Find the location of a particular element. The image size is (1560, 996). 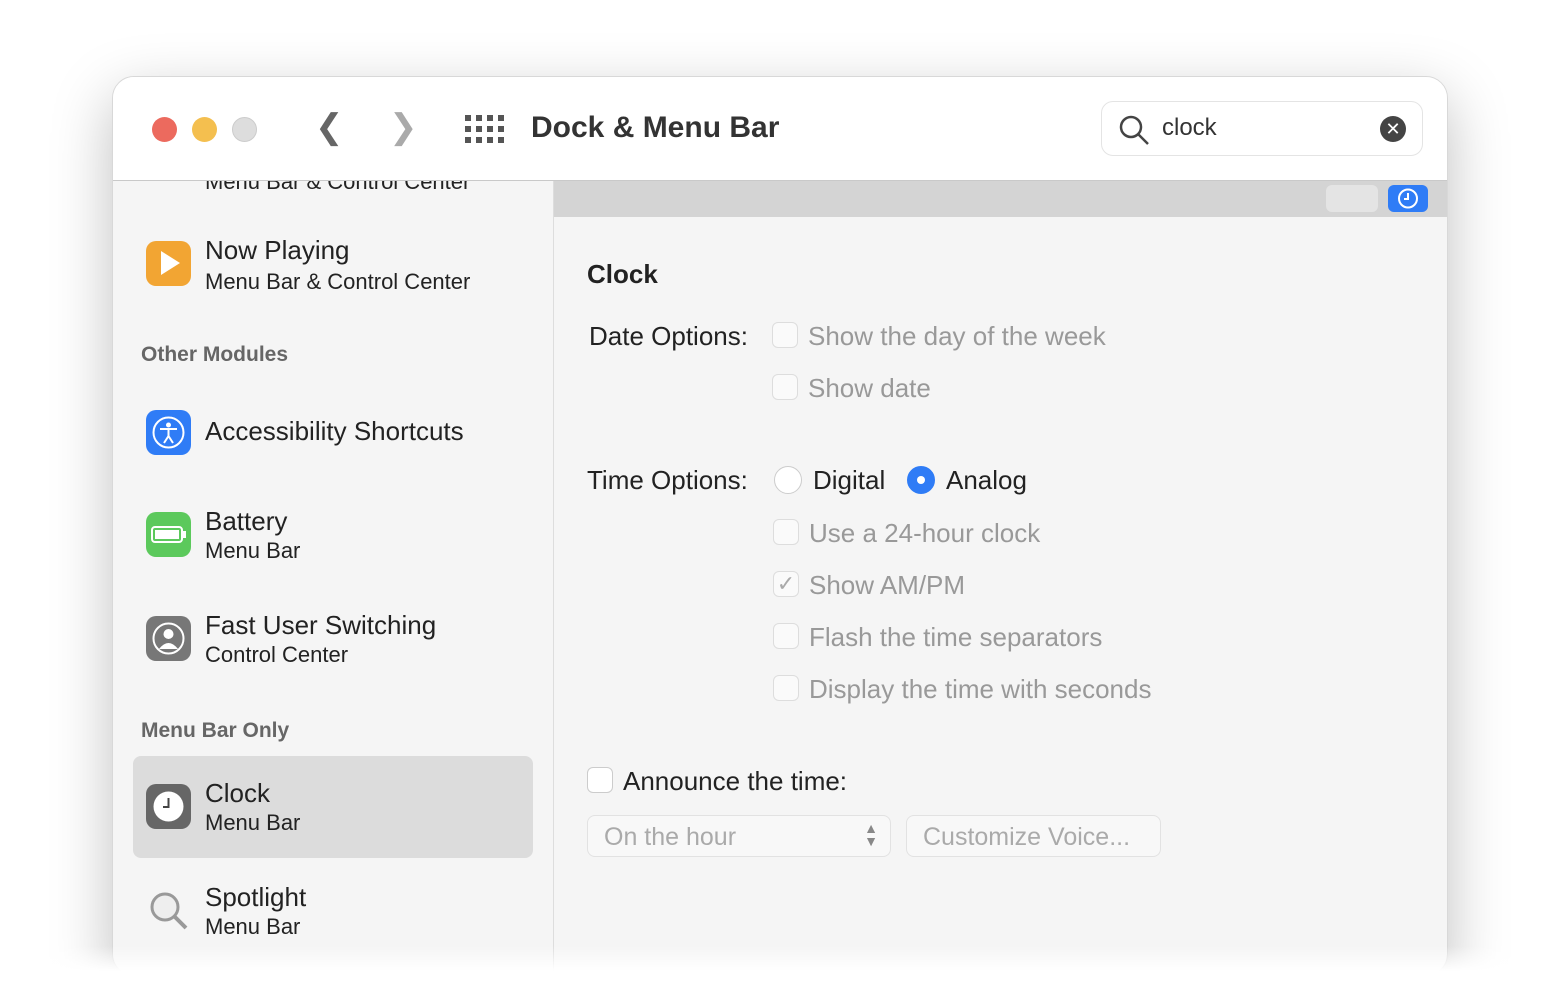

clock-icon is located at coordinates (168, 806).